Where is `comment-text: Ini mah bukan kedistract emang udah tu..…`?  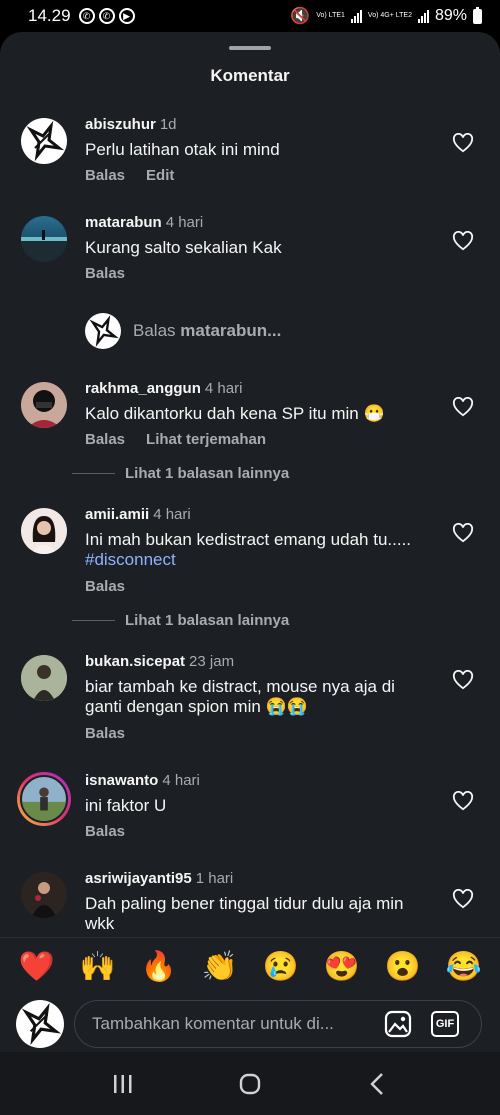 comment-text: Ini mah bukan kedistract emang udah tu..… is located at coordinates (248, 549).